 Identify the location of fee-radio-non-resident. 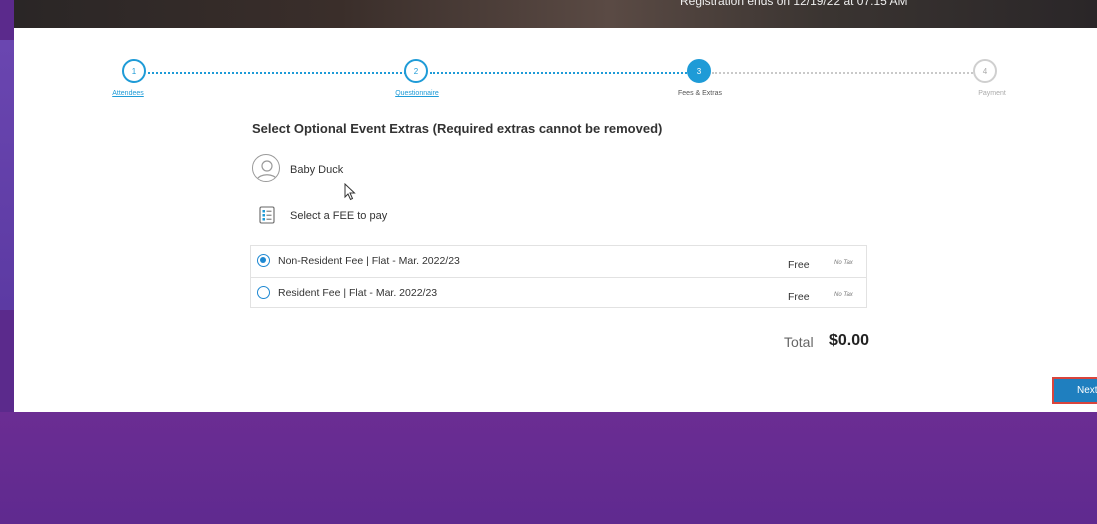
(263, 260).